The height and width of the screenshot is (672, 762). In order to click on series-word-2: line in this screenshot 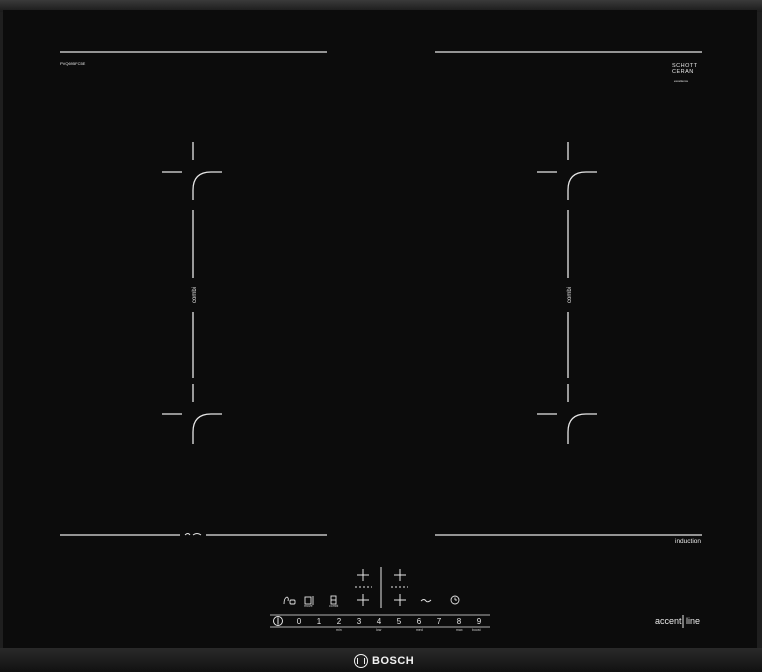, I will do `click(693, 621)`.